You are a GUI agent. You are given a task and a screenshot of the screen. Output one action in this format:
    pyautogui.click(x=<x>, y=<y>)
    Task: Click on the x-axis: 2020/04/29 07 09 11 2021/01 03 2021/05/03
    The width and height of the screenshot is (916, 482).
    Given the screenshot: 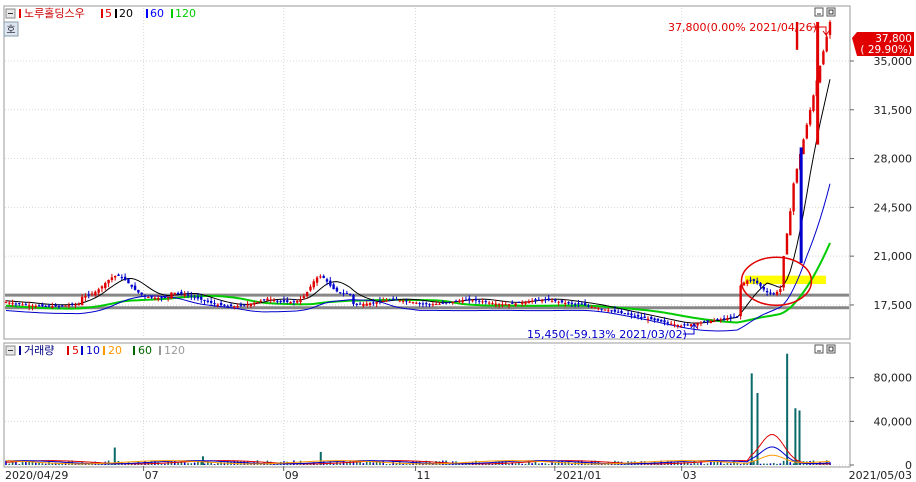 What is the action you would take?
    pyautogui.click(x=458, y=474)
    